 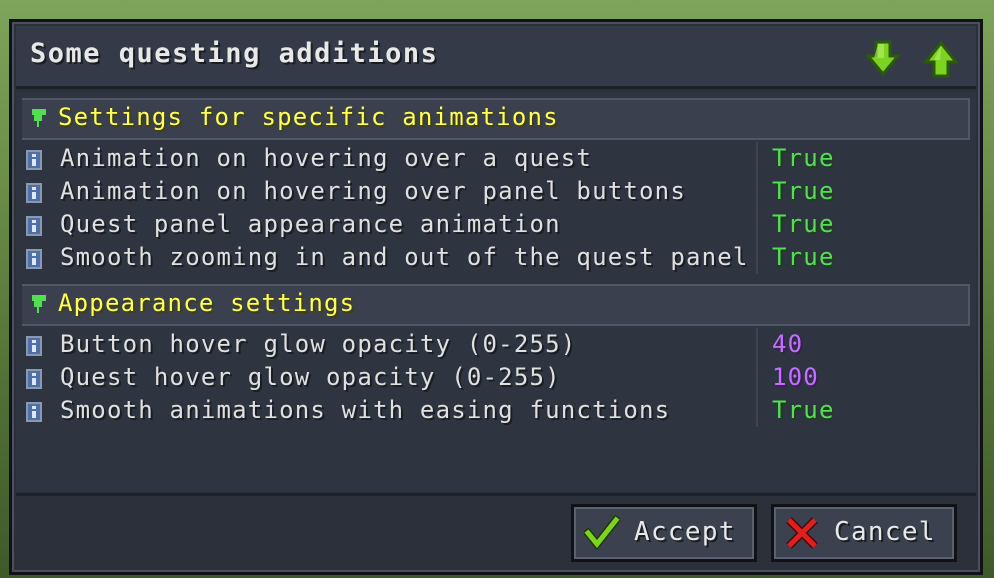 I want to click on setting-value-number: 100, so click(x=795, y=377).